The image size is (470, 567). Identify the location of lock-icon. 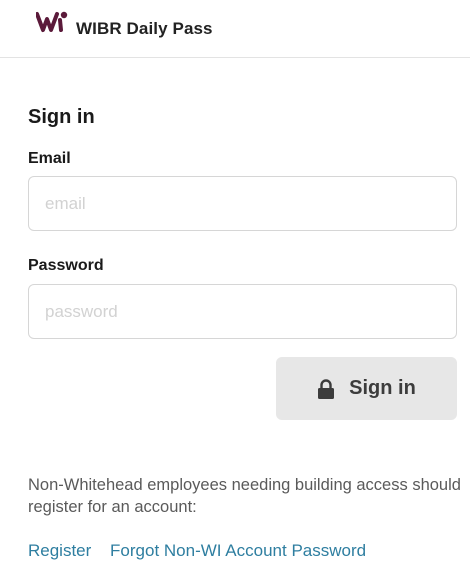
(326, 388).